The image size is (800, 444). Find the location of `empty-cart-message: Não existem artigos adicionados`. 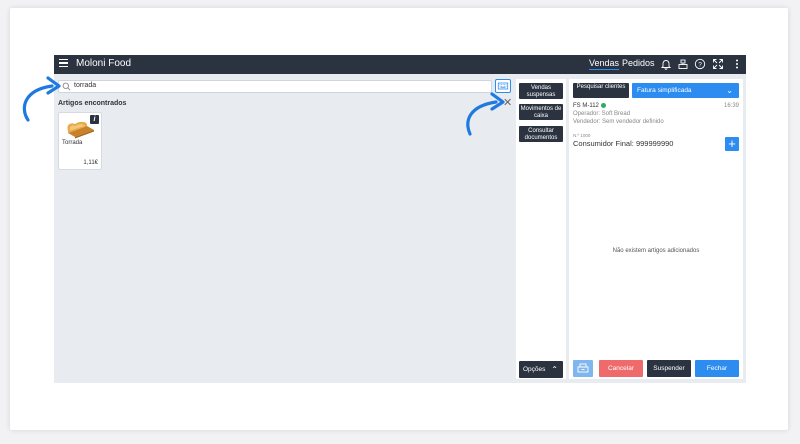

empty-cart-message: Não existem artigos adicionados is located at coordinates (656, 251).